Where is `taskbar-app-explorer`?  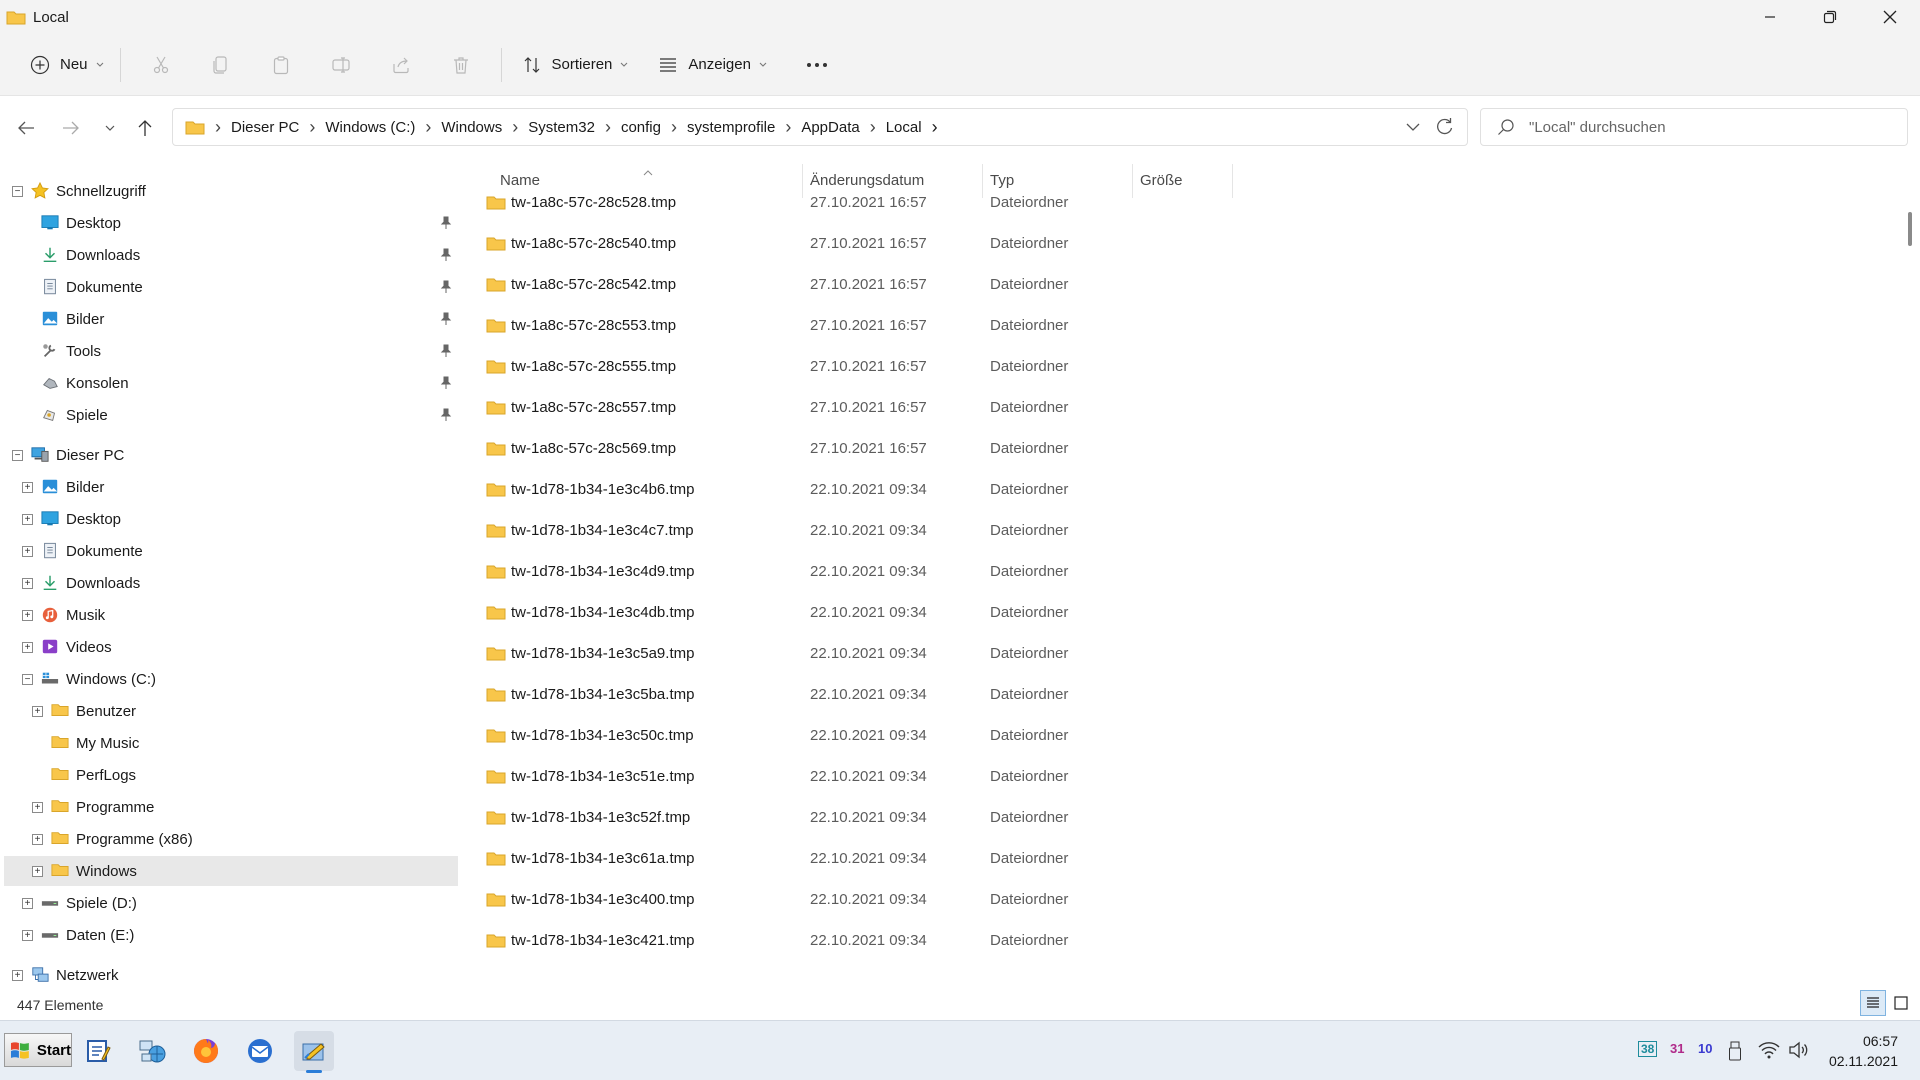 taskbar-app-explorer is located at coordinates (314, 1052).